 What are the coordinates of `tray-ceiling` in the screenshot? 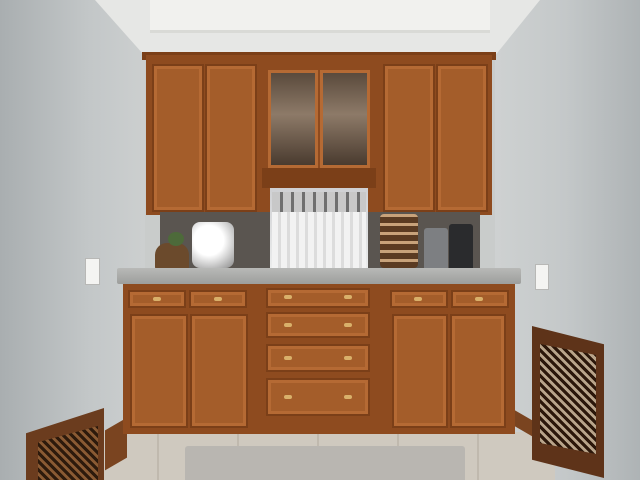 It's located at (320, 16).